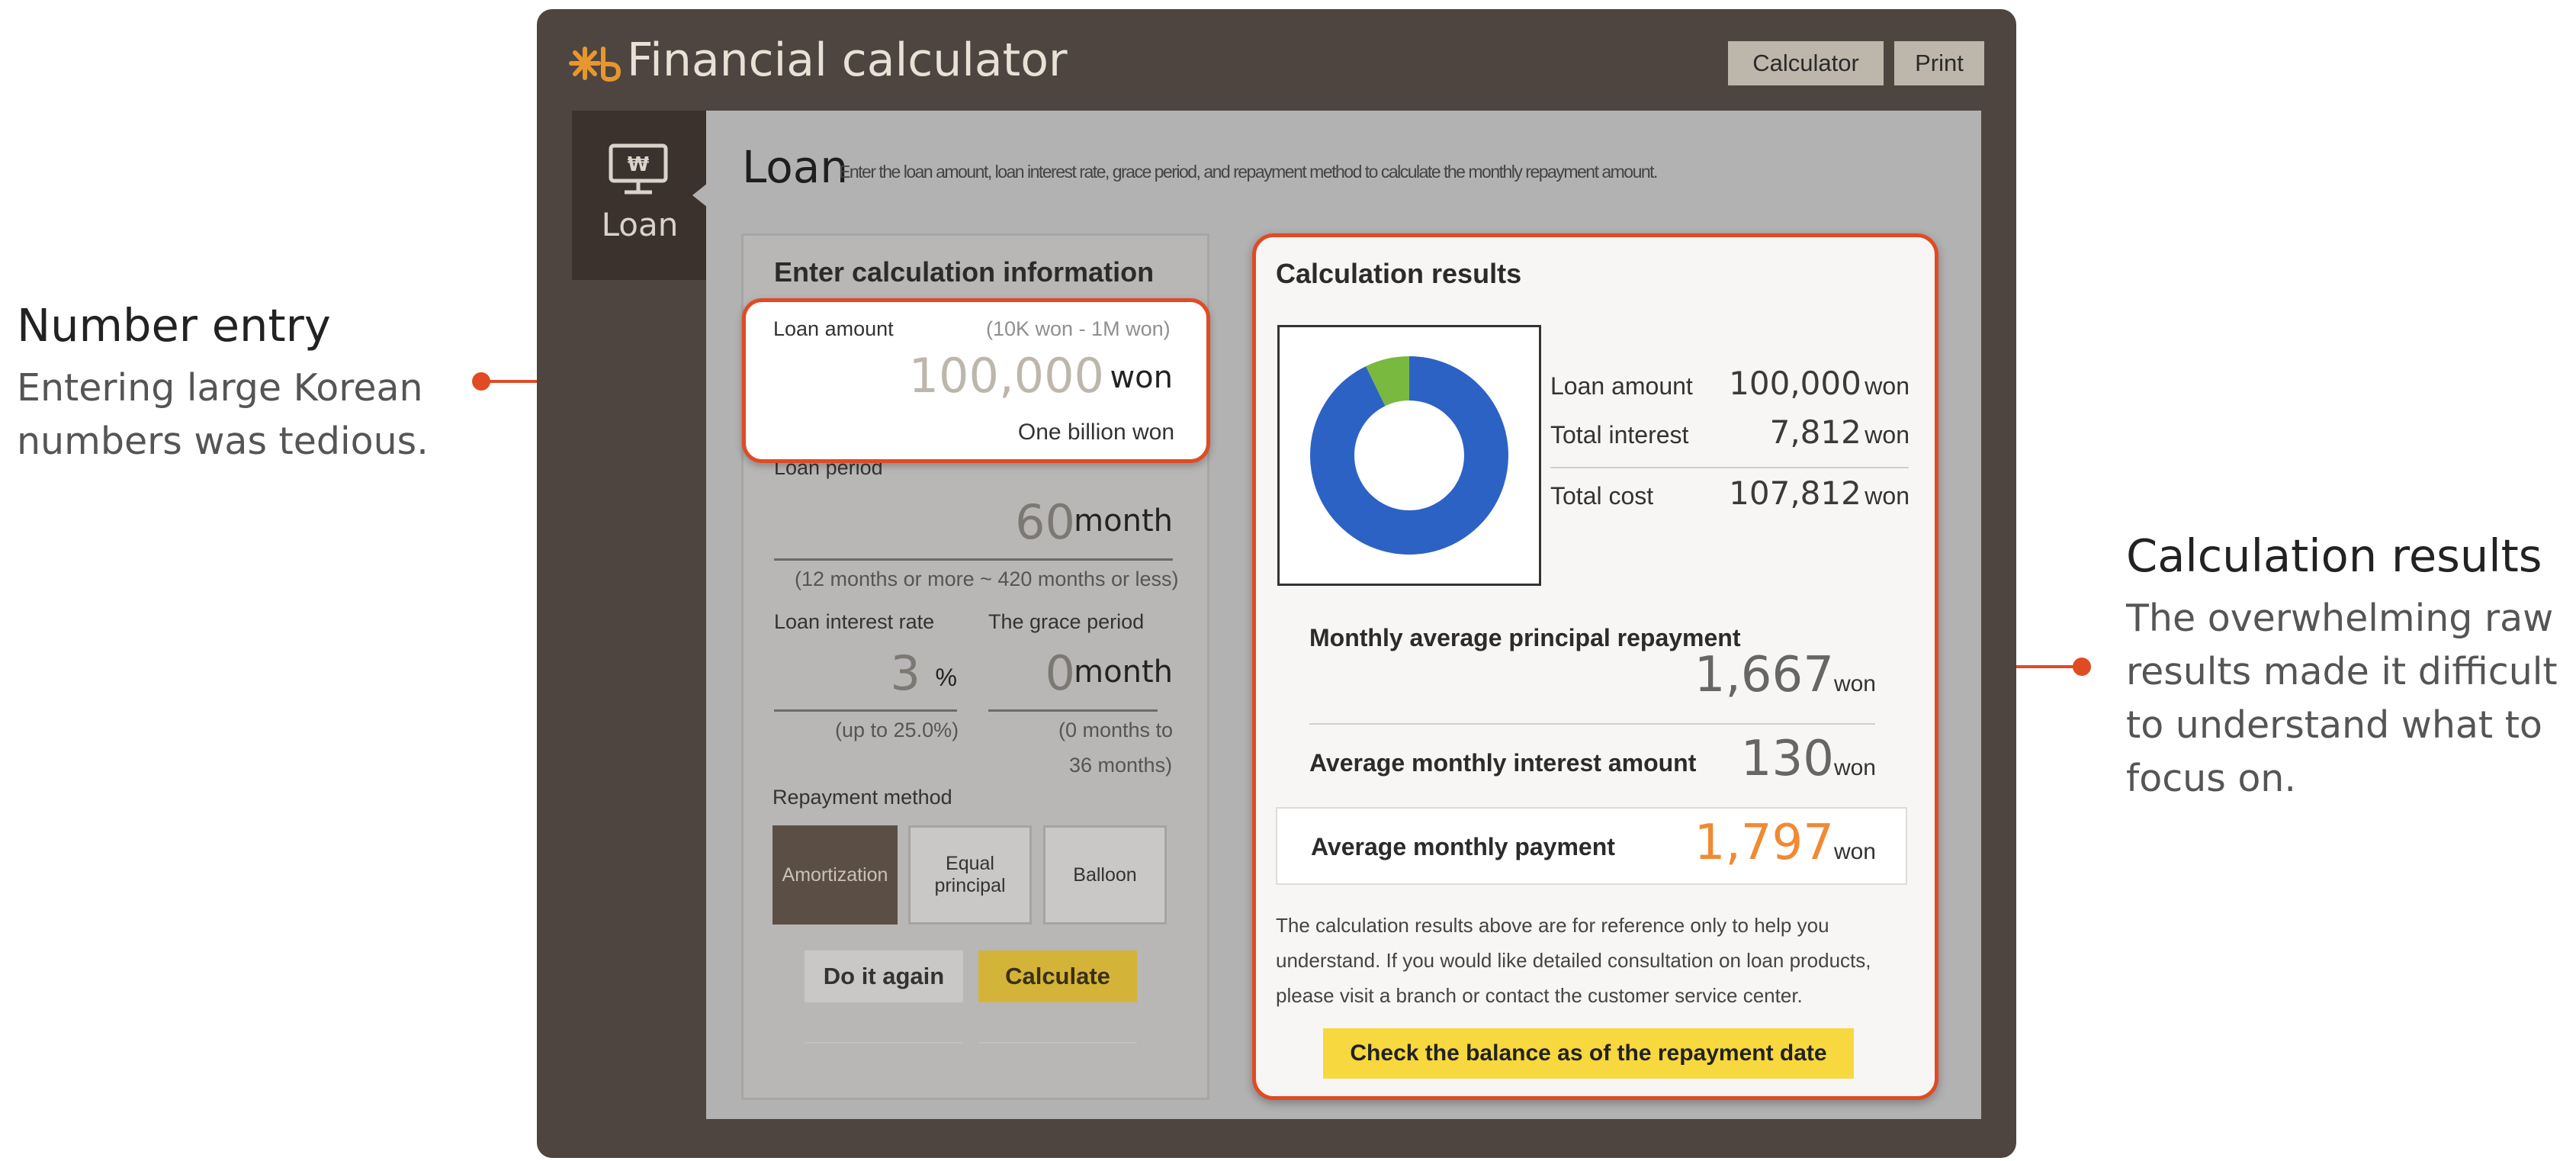 The width and height of the screenshot is (2576, 1161). I want to click on monthly-principal-unit: won, so click(1854, 683).